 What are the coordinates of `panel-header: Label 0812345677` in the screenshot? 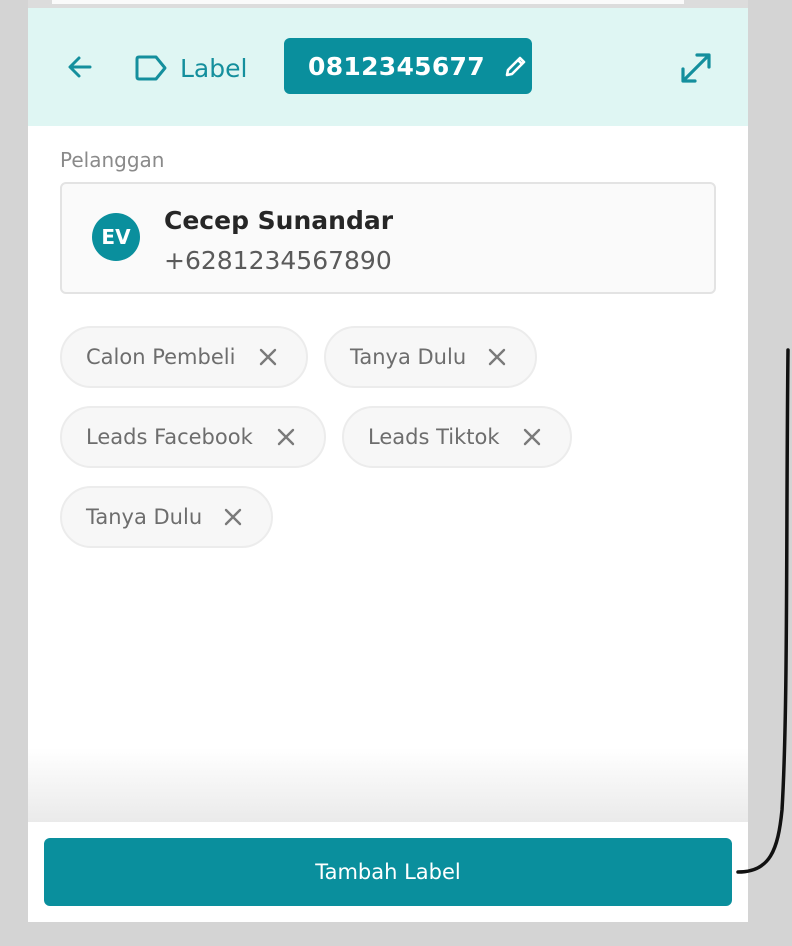 It's located at (388, 67).